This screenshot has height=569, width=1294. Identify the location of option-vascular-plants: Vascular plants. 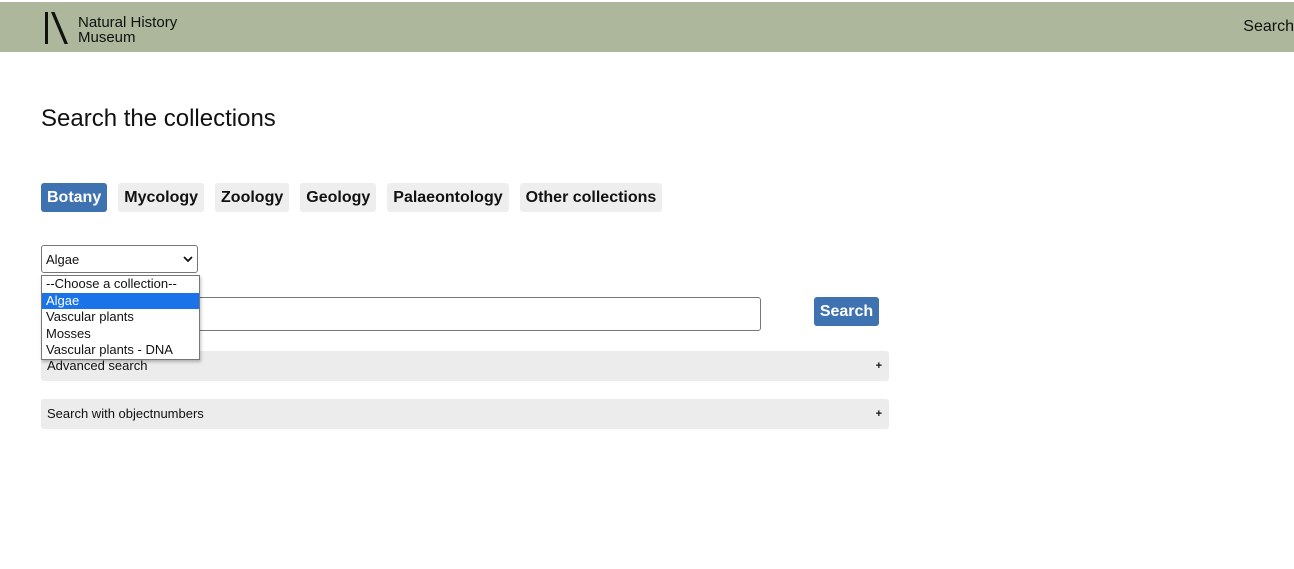
(120, 317).